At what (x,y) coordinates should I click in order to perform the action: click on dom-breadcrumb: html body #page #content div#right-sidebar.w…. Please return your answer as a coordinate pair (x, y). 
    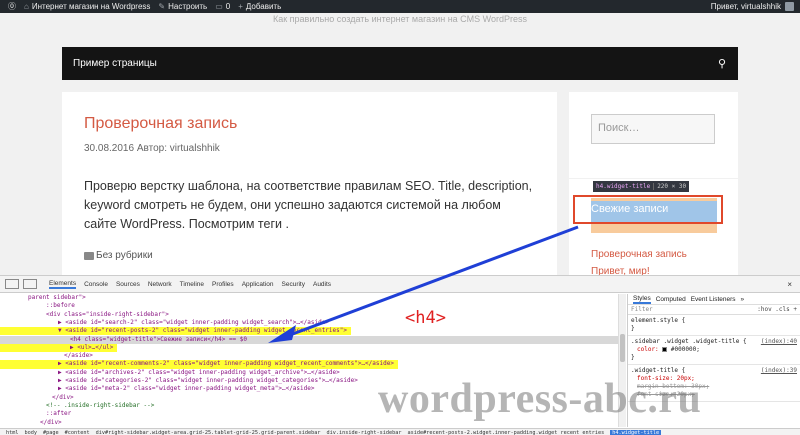
    Looking at the image, I should click on (400, 431).